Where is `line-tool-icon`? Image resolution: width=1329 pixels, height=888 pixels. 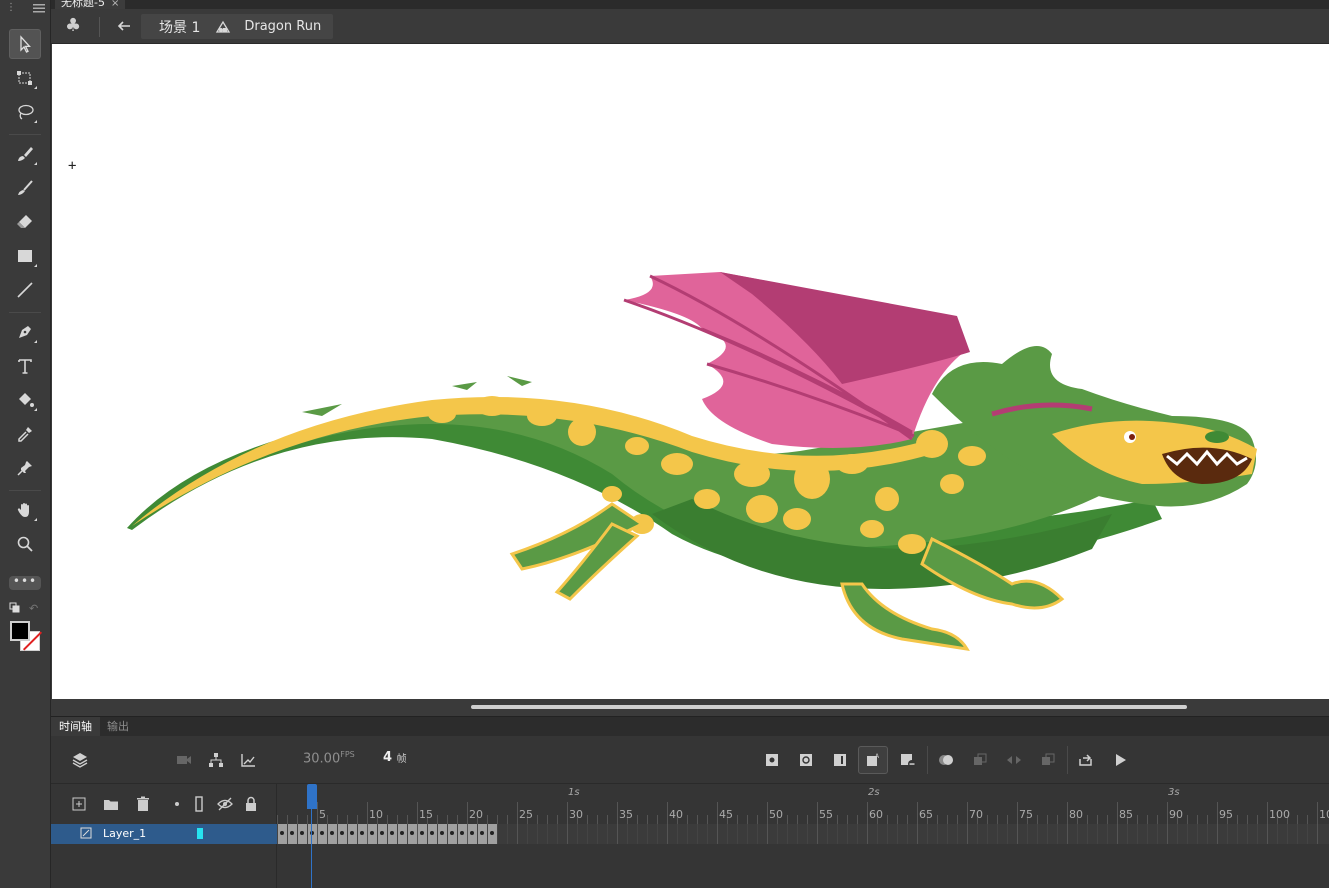 line-tool-icon is located at coordinates (25, 290).